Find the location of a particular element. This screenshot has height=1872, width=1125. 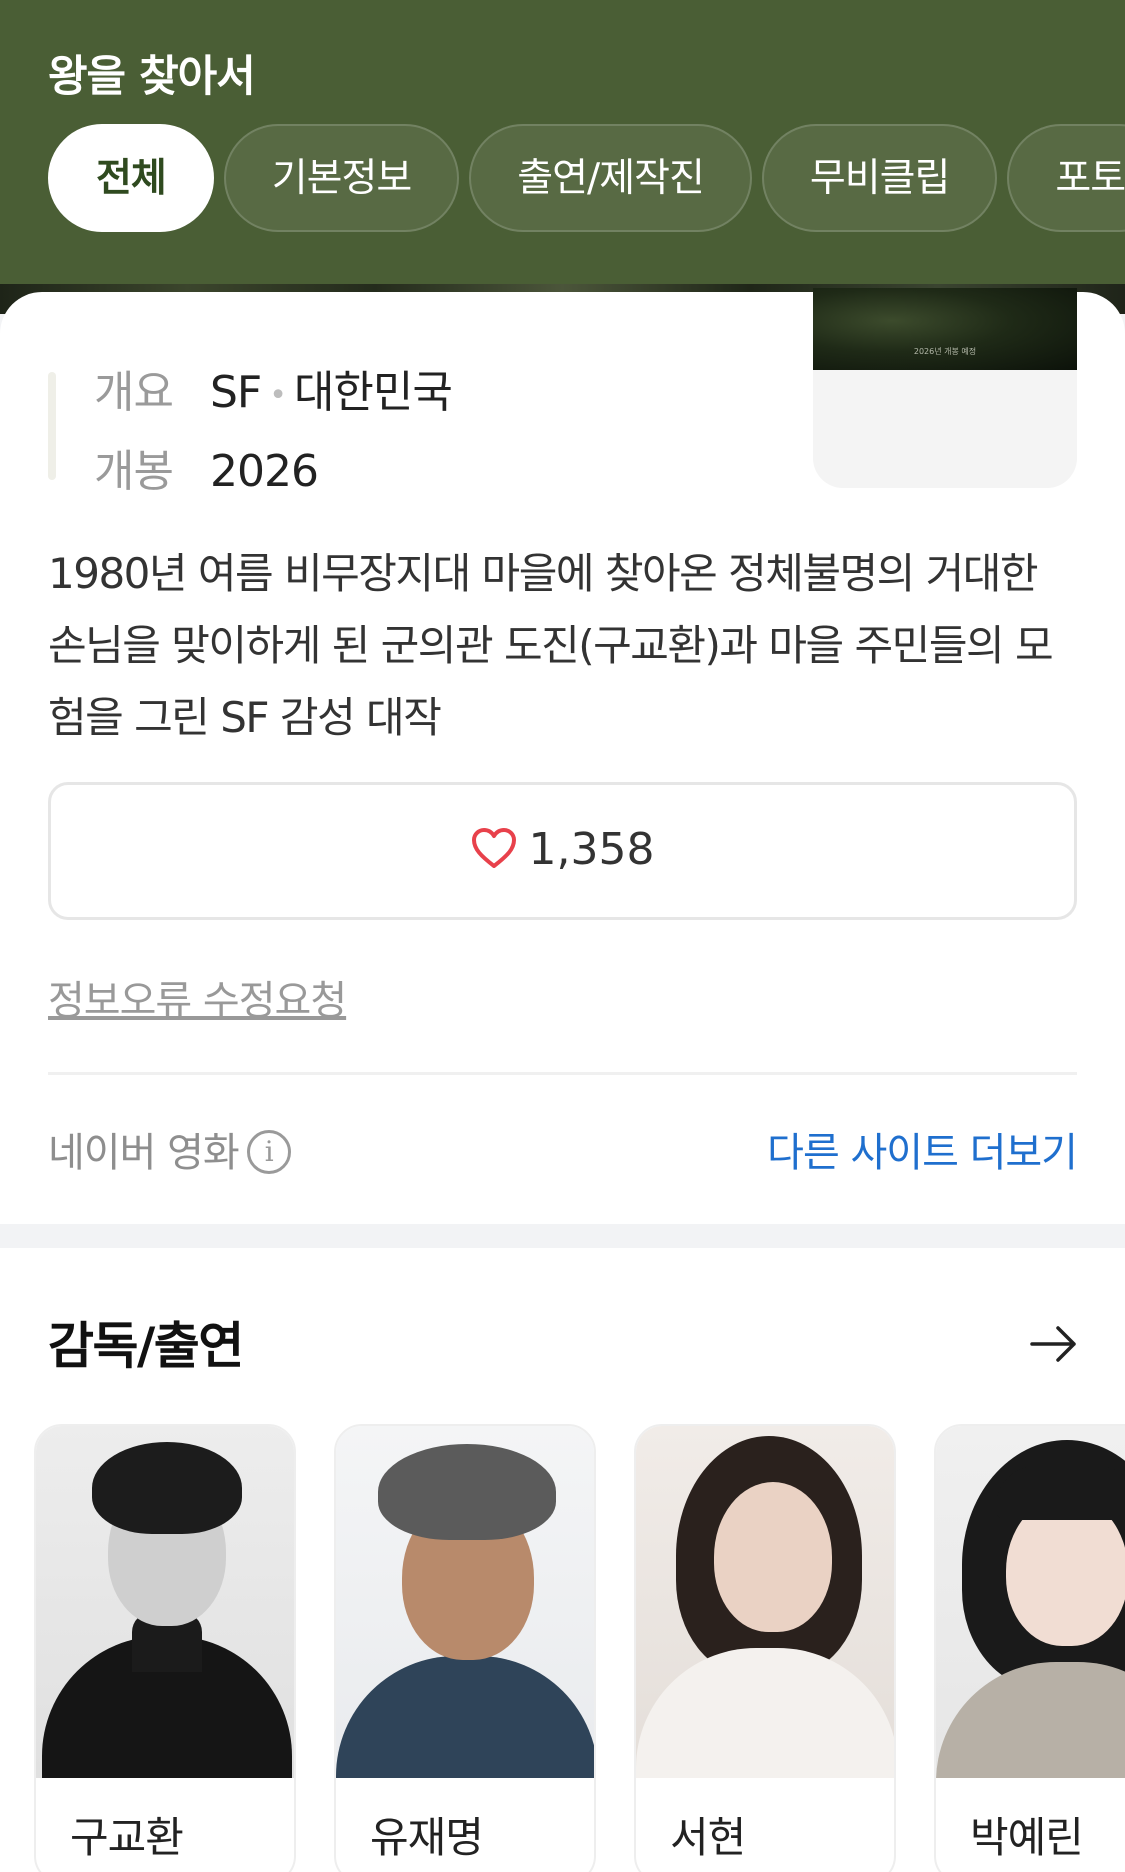

movie-title: 왕을 찾아서 is located at coordinates (152, 77).